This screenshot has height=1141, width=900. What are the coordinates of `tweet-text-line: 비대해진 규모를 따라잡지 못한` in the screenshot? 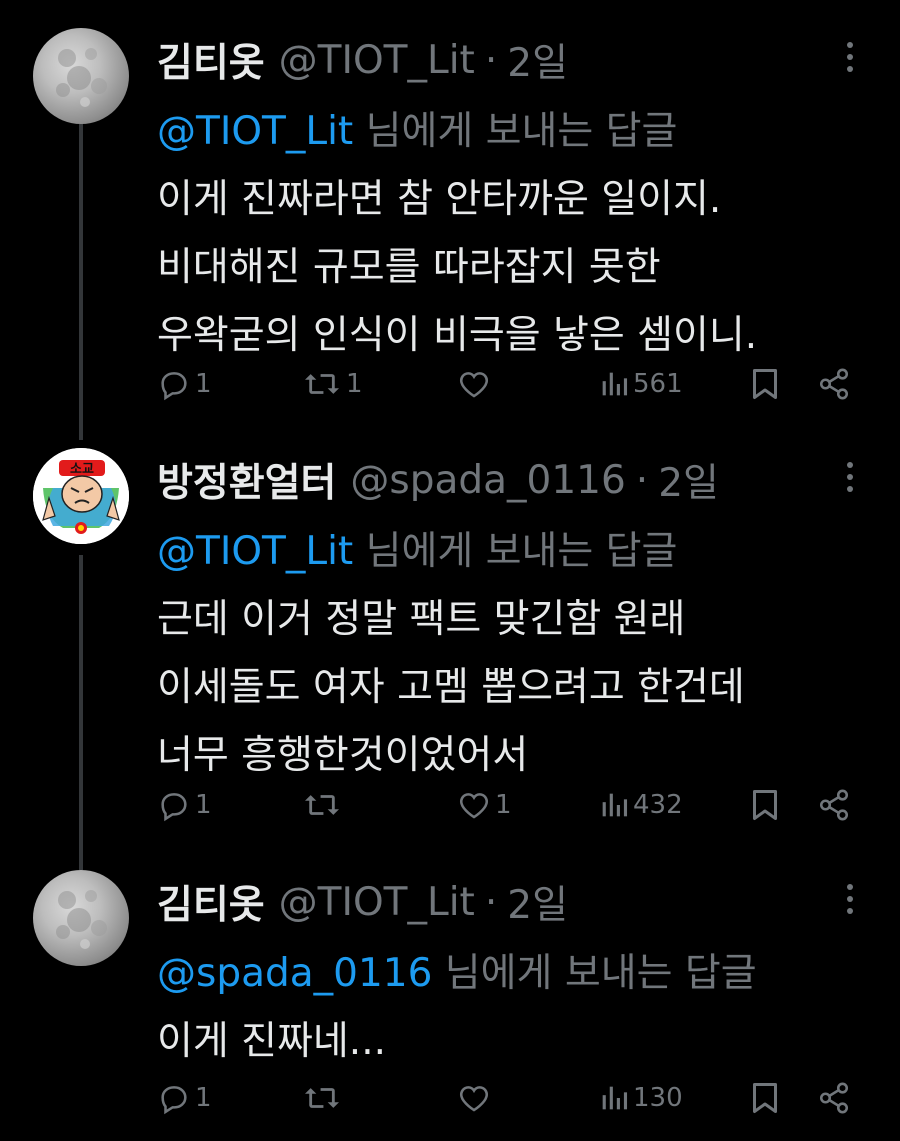 It's located at (409, 267).